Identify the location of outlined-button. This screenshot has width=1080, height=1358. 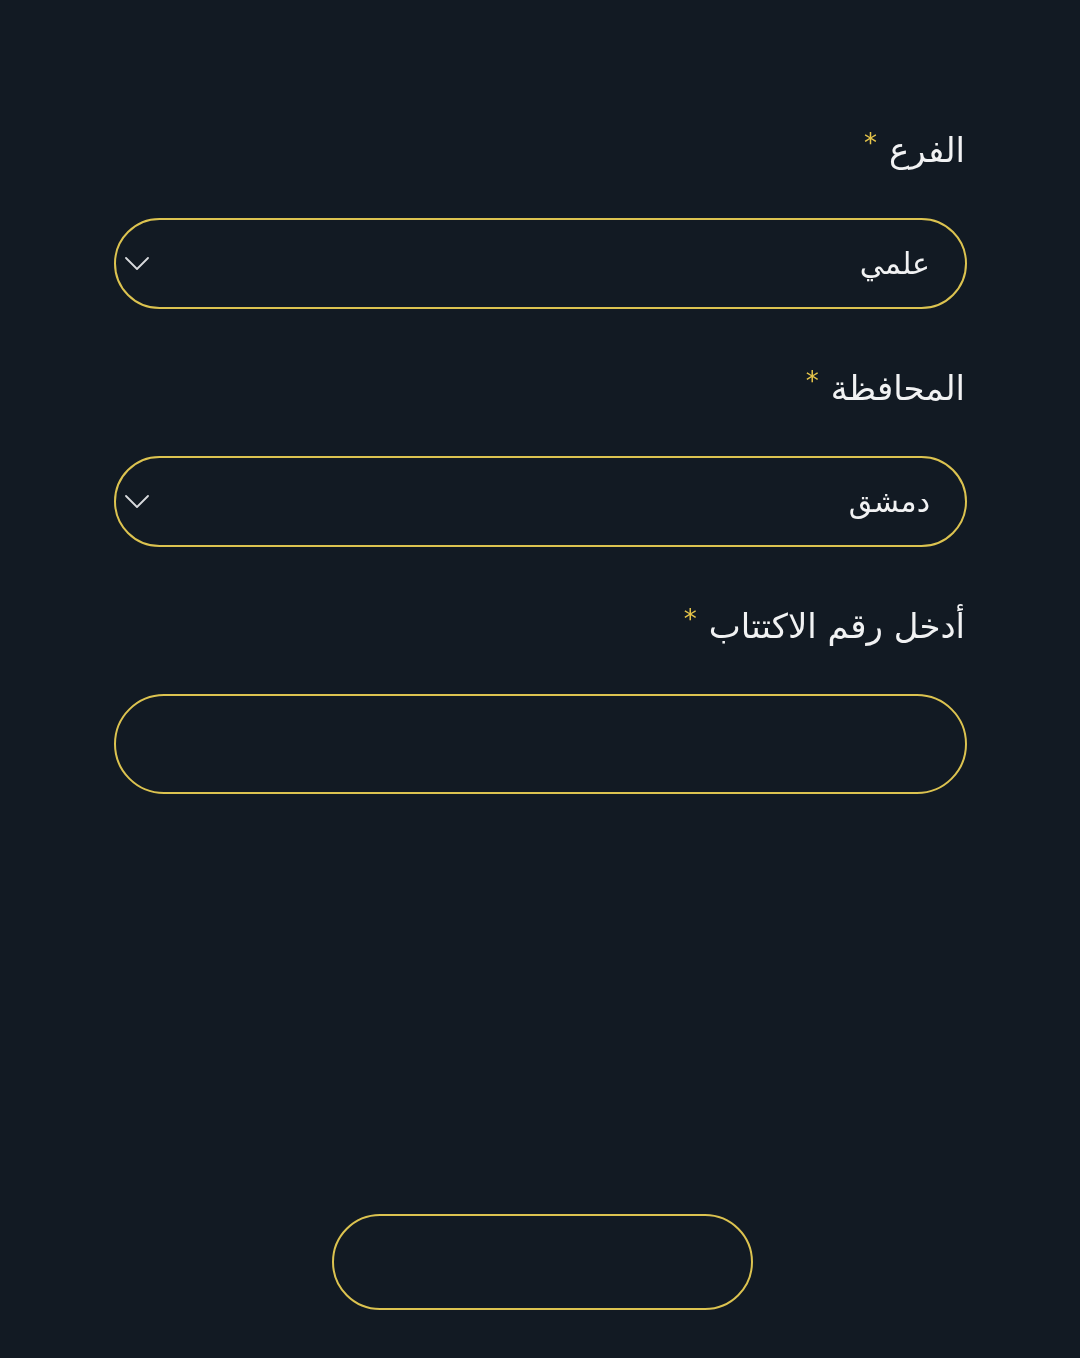
(542, 1262).